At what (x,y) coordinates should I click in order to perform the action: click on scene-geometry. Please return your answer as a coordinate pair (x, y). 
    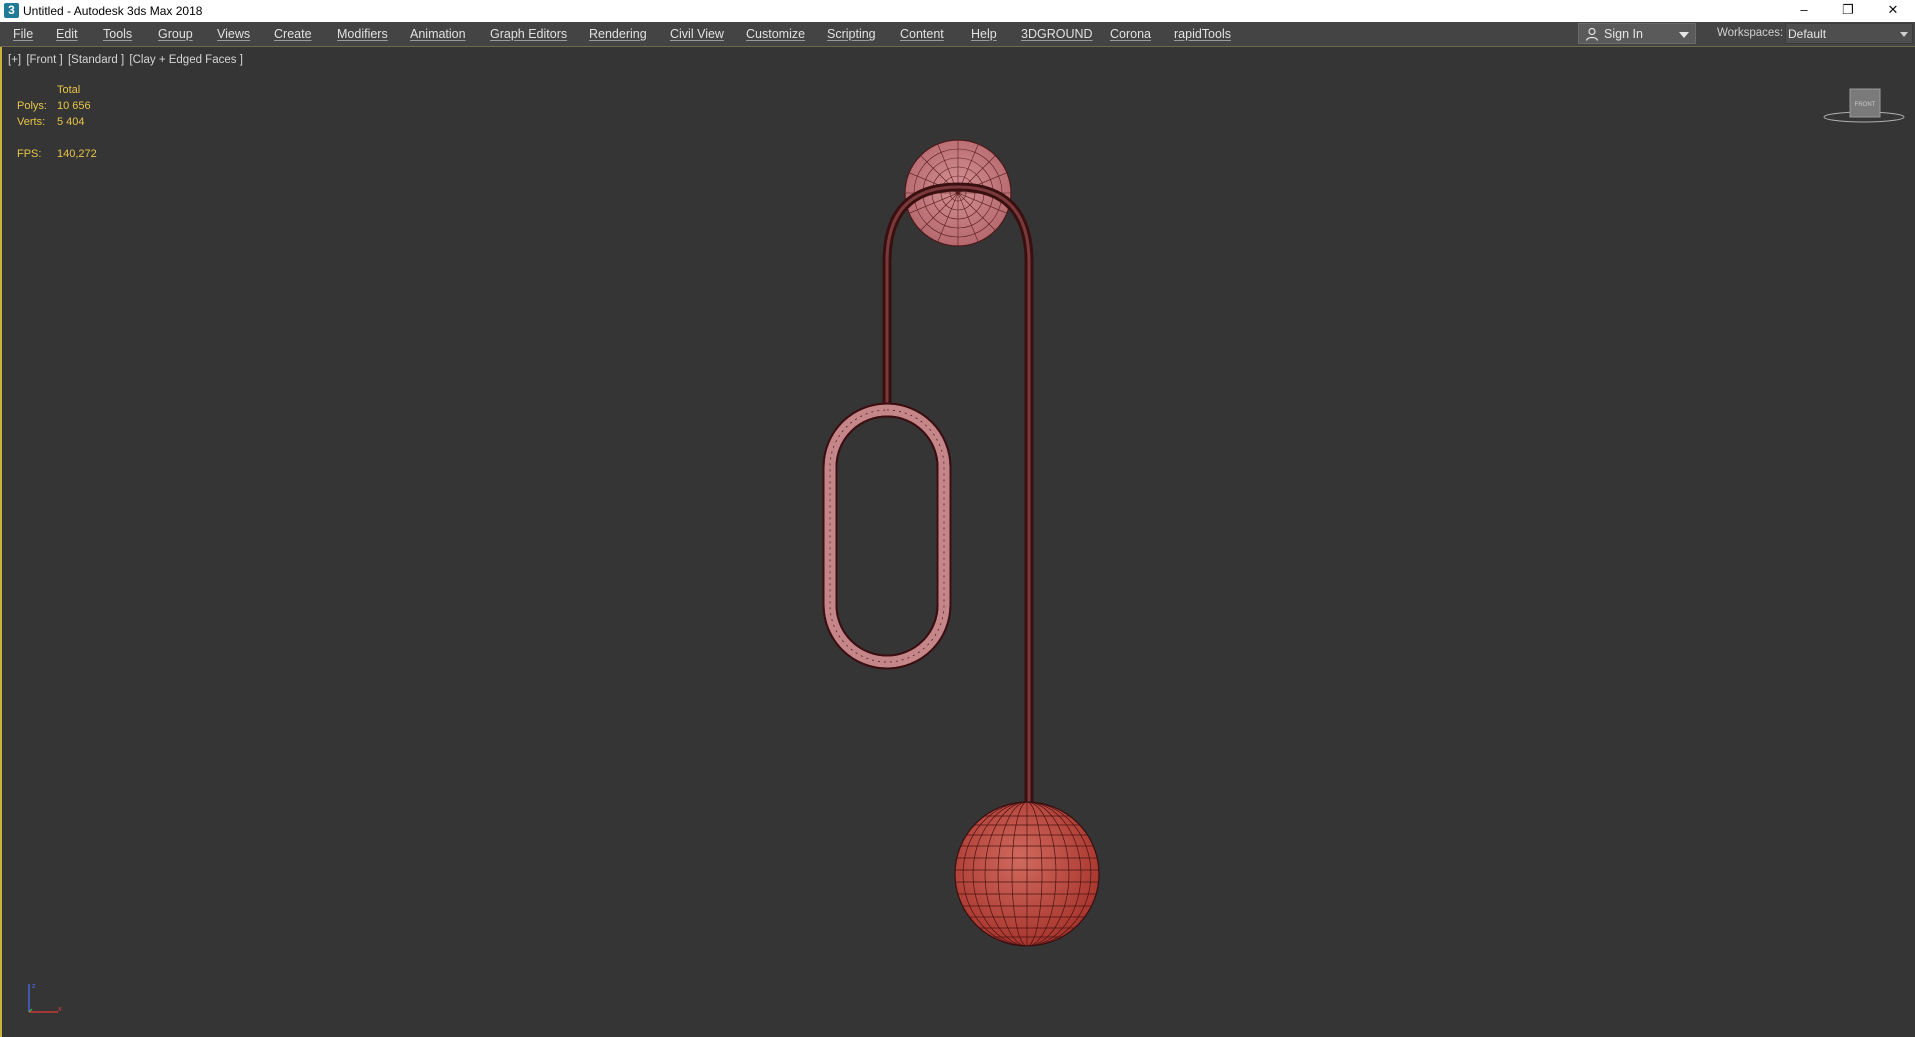
    Looking at the image, I should click on (962, 543).